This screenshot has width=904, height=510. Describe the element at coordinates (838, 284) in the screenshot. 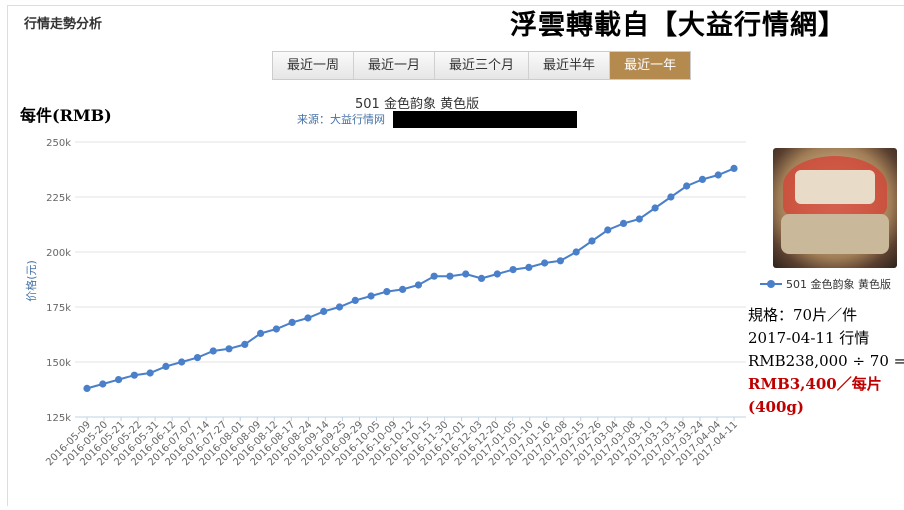

I see `legend-label: 501 金色韵象 黄色版` at that location.